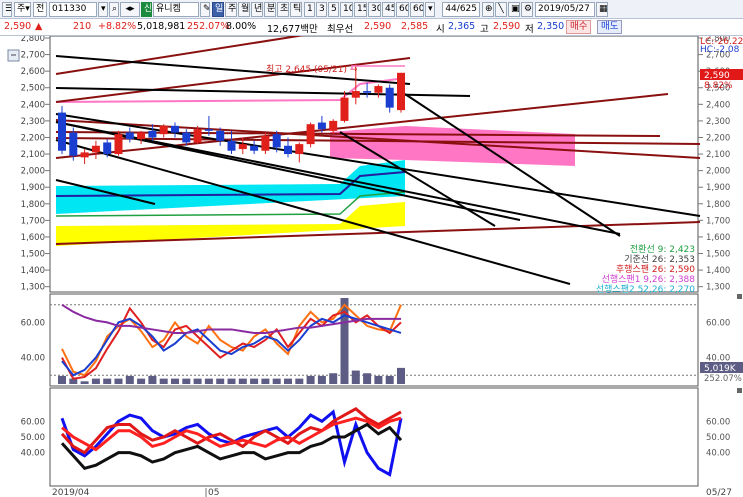  Describe the element at coordinates (417, 9) in the screenshot. I see `interval-custom: 60` at that location.